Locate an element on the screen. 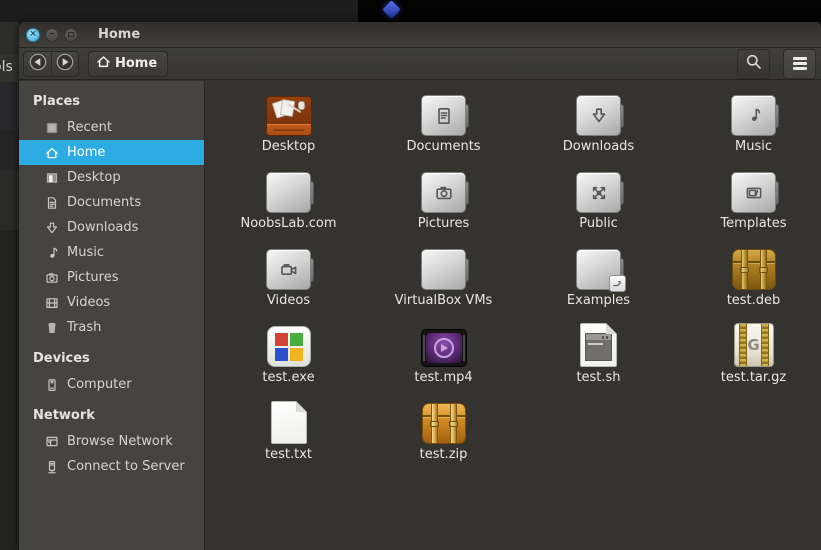 The width and height of the screenshot is (821, 550). file-item-label: Desktop is located at coordinates (288, 146).